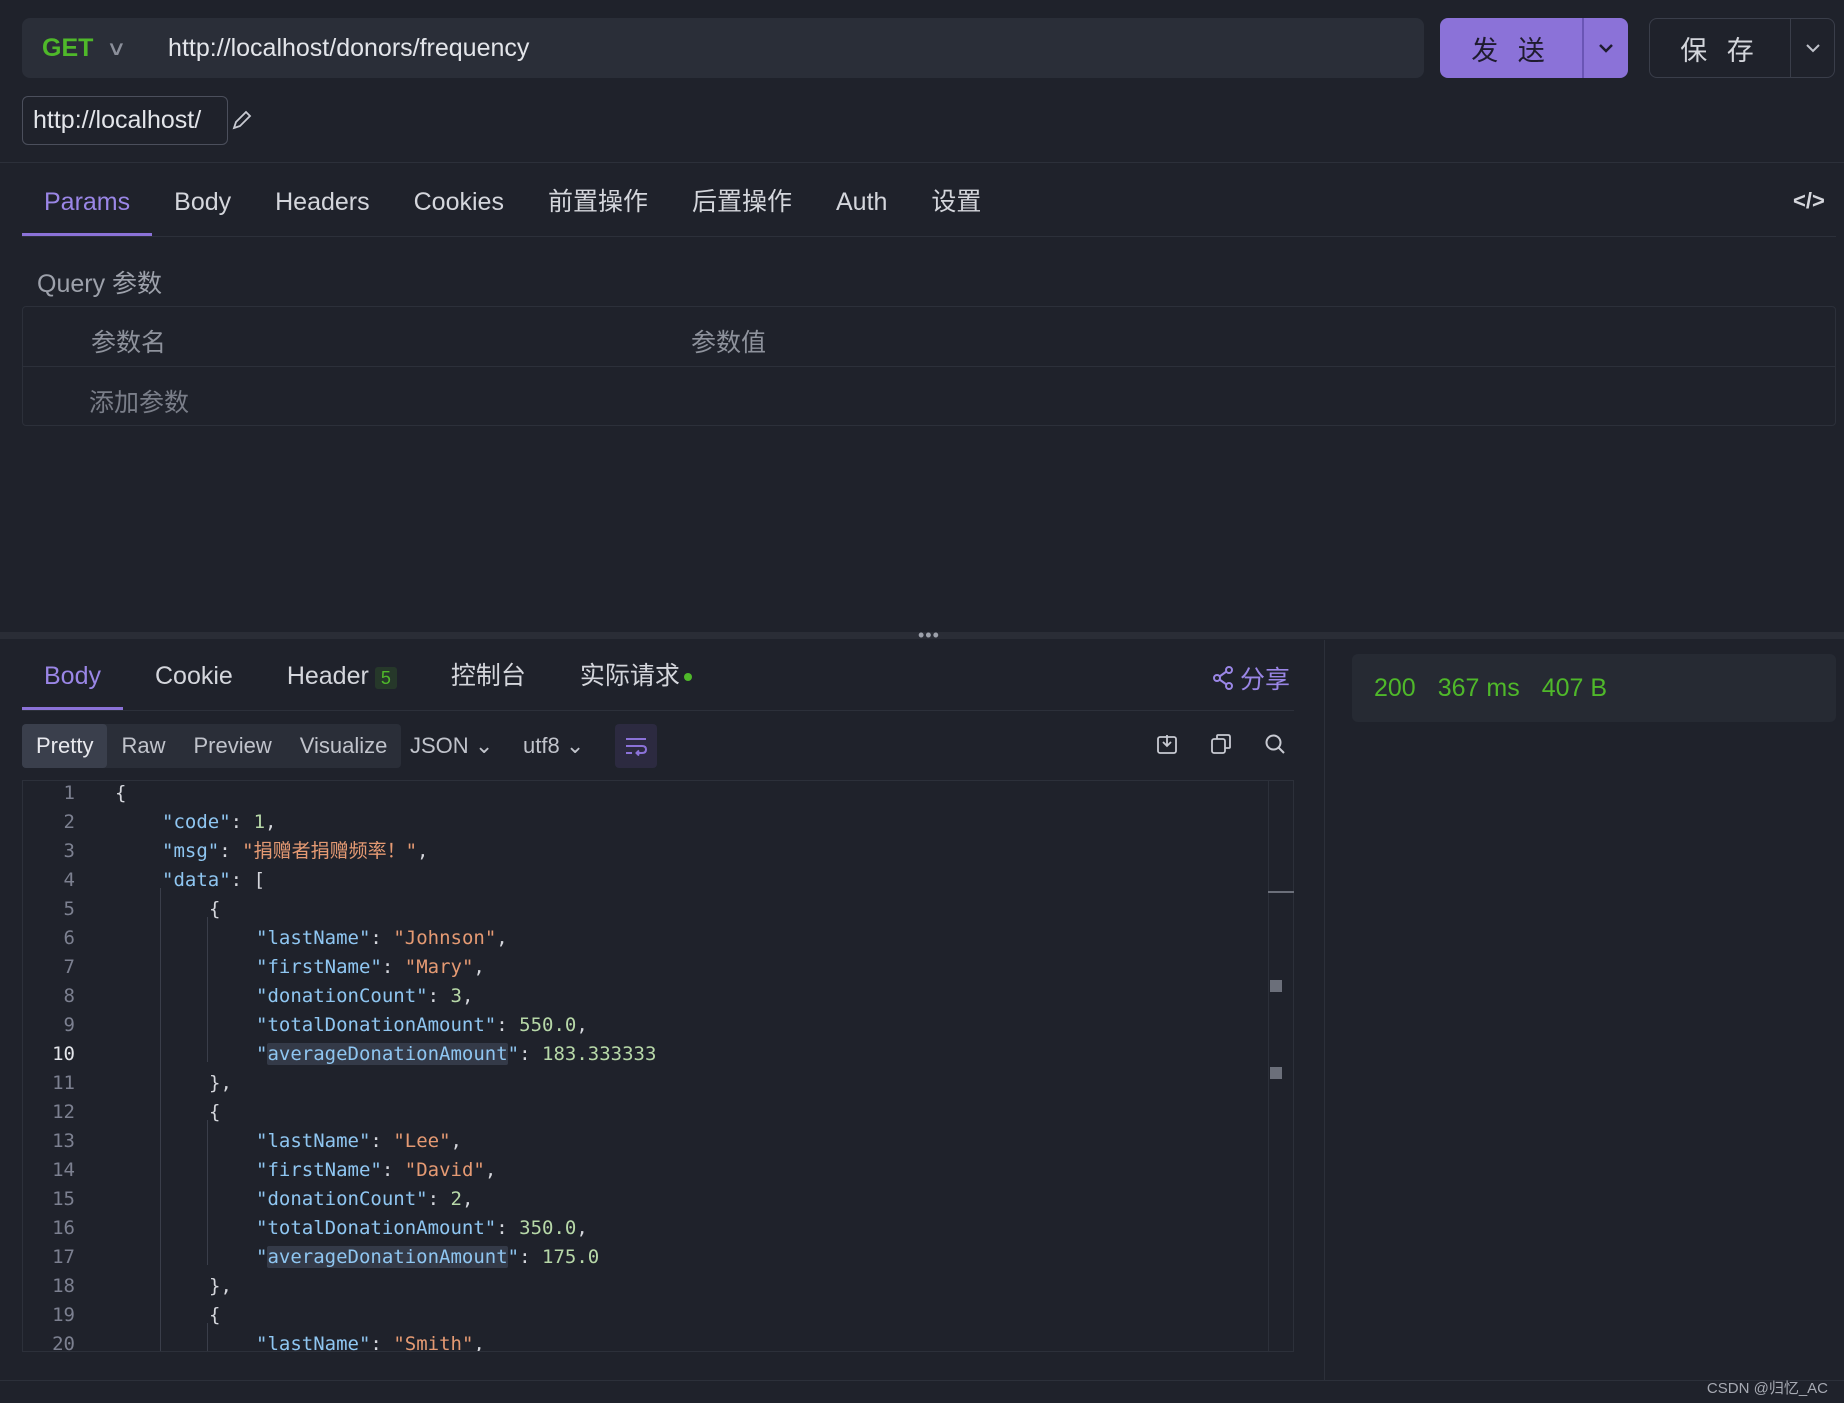 The width and height of the screenshot is (1844, 1403). Describe the element at coordinates (116, 48) in the screenshot. I see `chevron-down-icon: ∨` at that location.